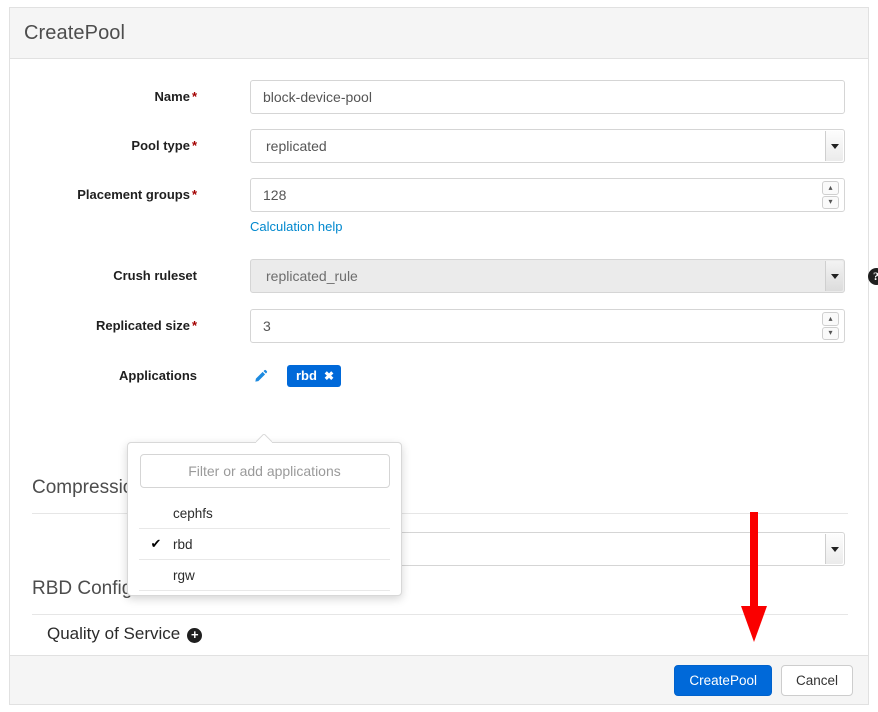 The height and width of the screenshot is (712, 878). Describe the element at coordinates (306, 375) in the screenshot. I see `application-badge-label: rbd` at that location.